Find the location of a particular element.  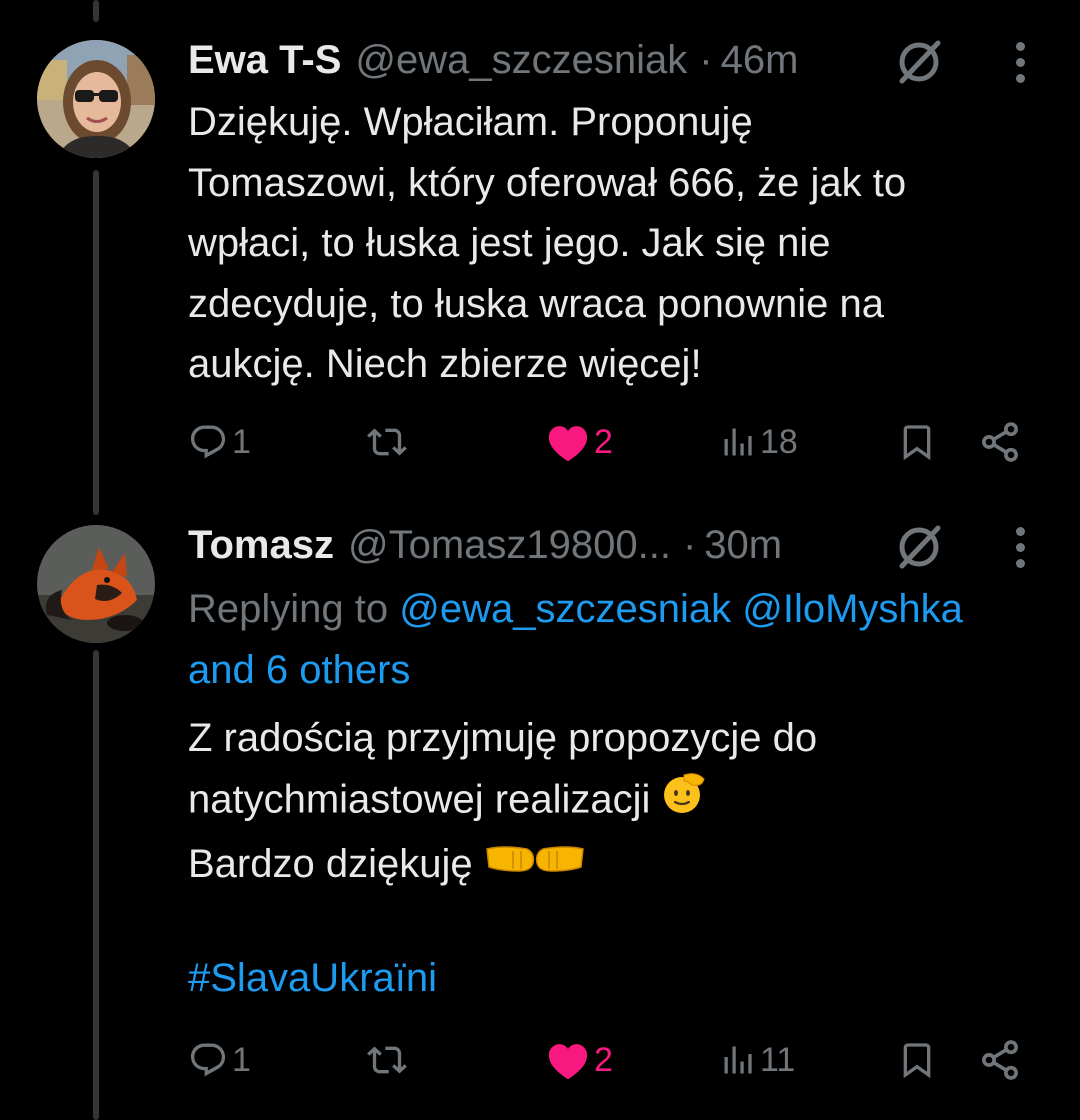

fist-bump-emoji-icon is located at coordinates (535, 866).